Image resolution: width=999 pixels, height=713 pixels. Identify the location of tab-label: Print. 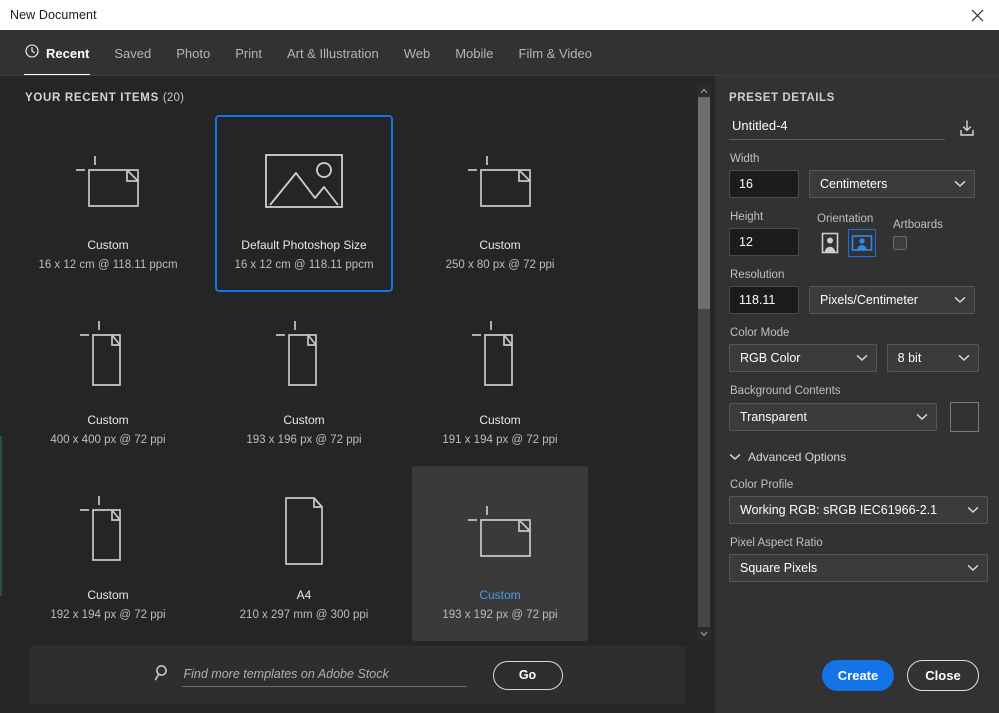
(248, 53).